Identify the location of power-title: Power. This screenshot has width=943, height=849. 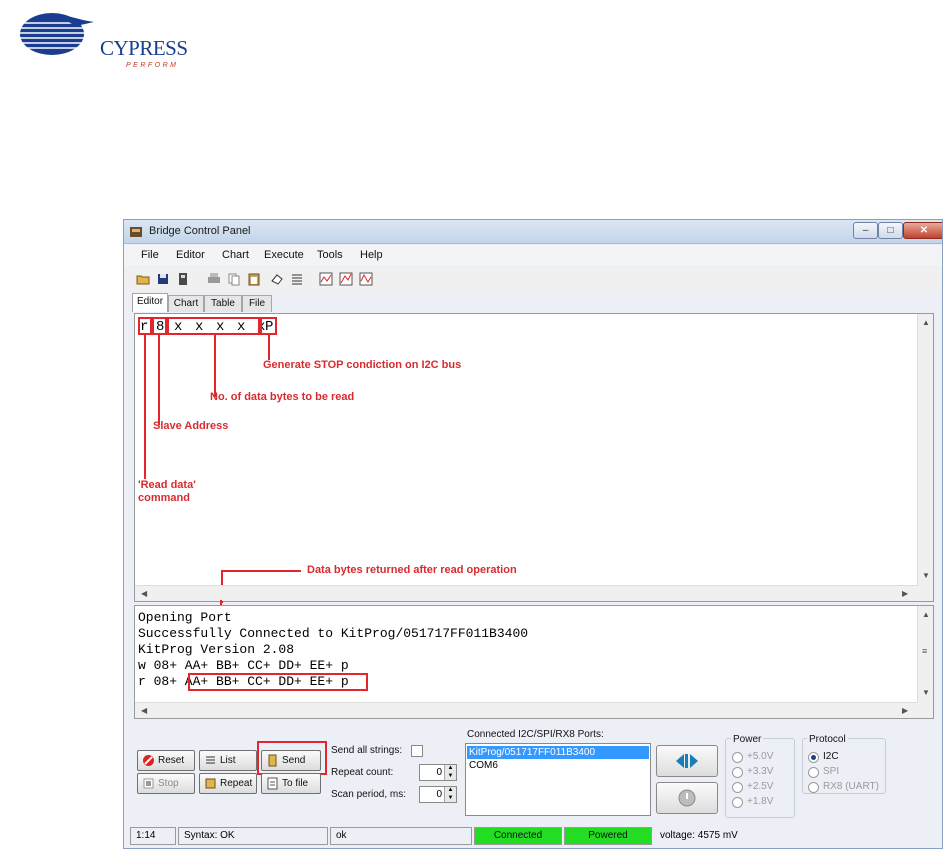
(747, 739).